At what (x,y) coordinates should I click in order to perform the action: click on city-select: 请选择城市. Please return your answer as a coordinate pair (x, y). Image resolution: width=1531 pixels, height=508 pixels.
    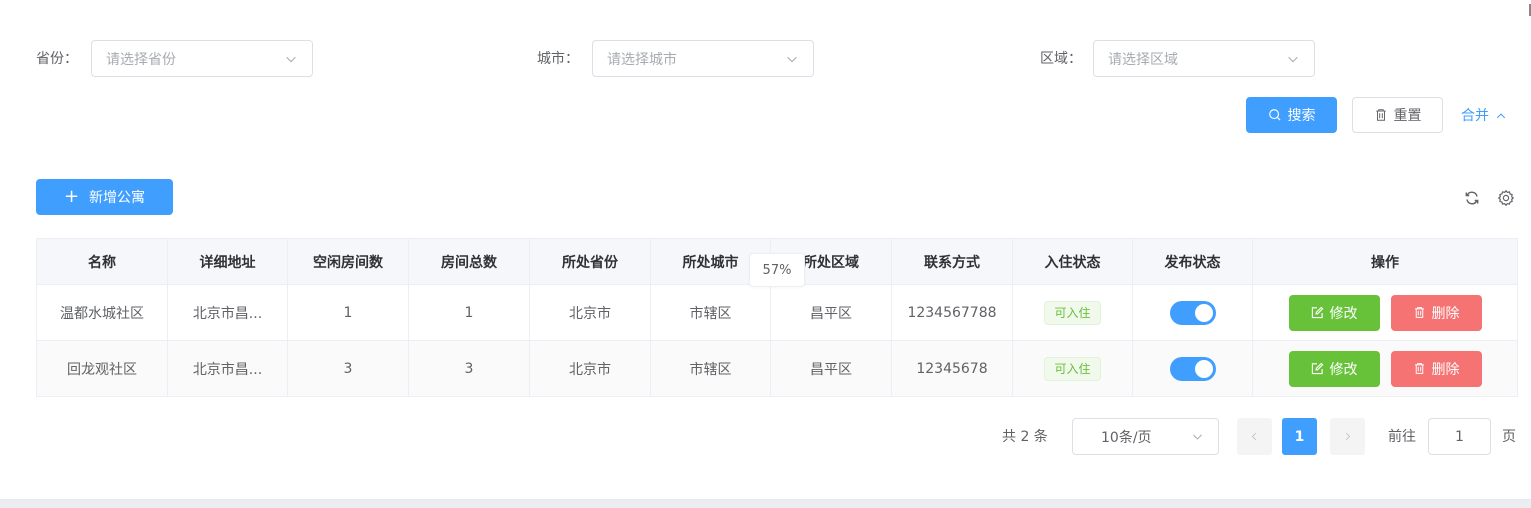
    Looking at the image, I should click on (703, 58).